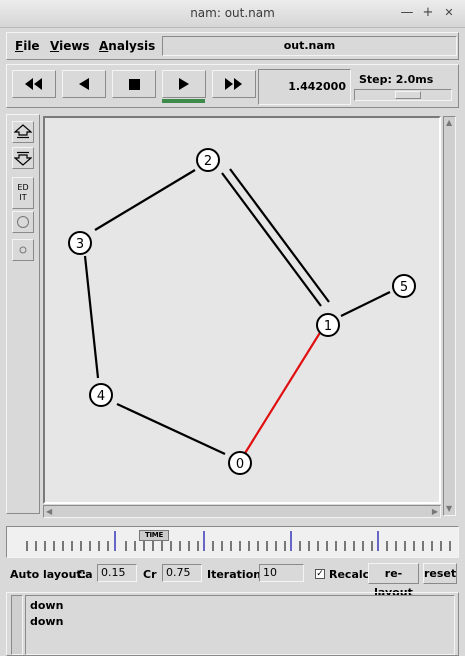 The width and height of the screenshot is (465, 656). I want to click on node-1: 1, so click(328, 325).